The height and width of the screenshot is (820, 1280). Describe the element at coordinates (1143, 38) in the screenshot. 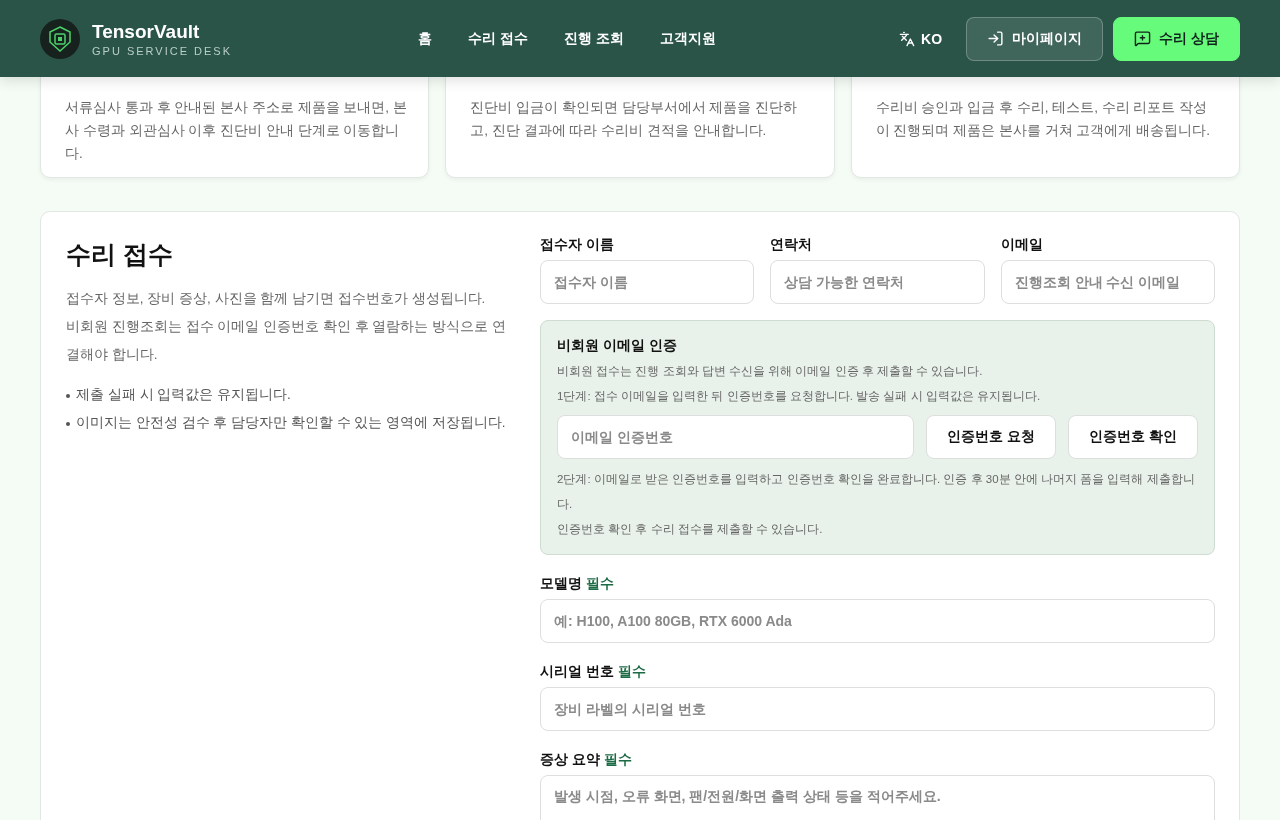

I see `message-plus-icon` at that location.